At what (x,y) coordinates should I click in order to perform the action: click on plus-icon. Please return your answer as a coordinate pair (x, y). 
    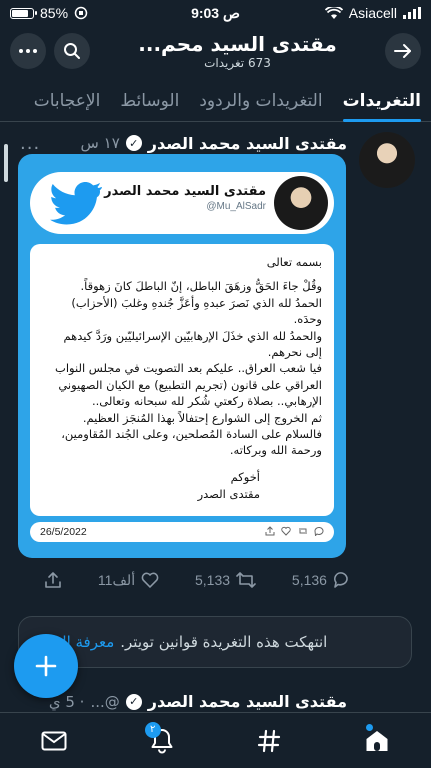
    Looking at the image, I should click on (46, 666).